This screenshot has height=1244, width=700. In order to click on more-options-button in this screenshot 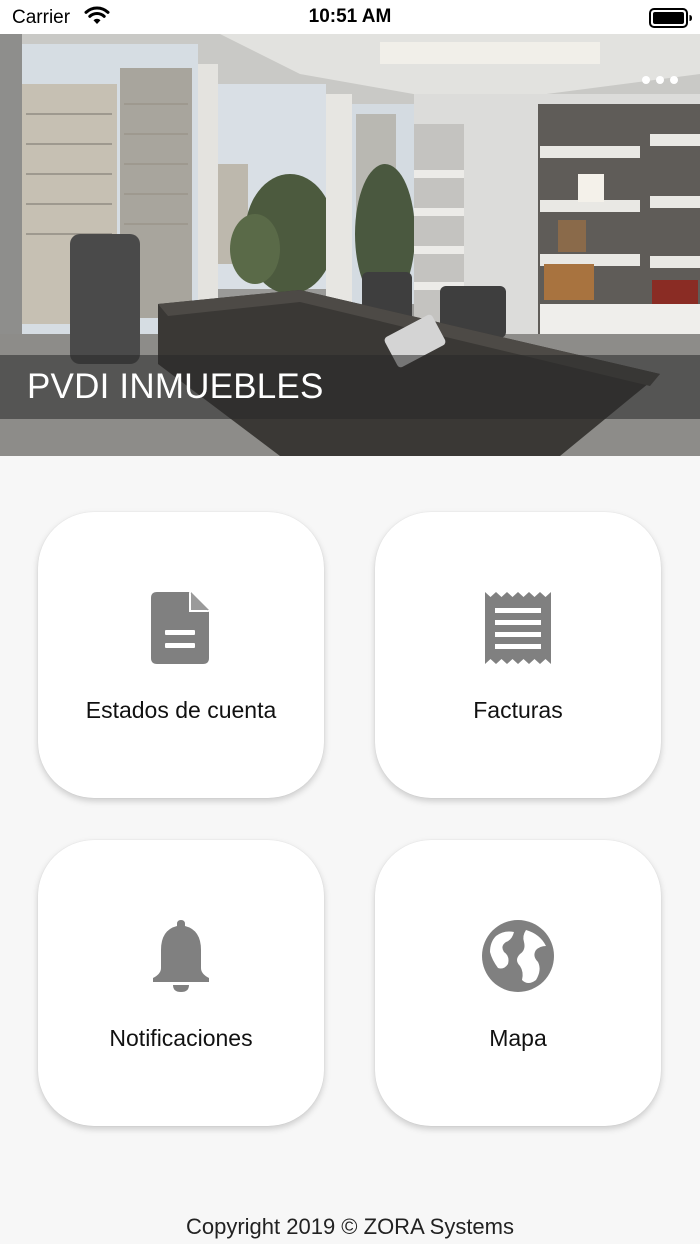, I will do `click(660, 80)`.